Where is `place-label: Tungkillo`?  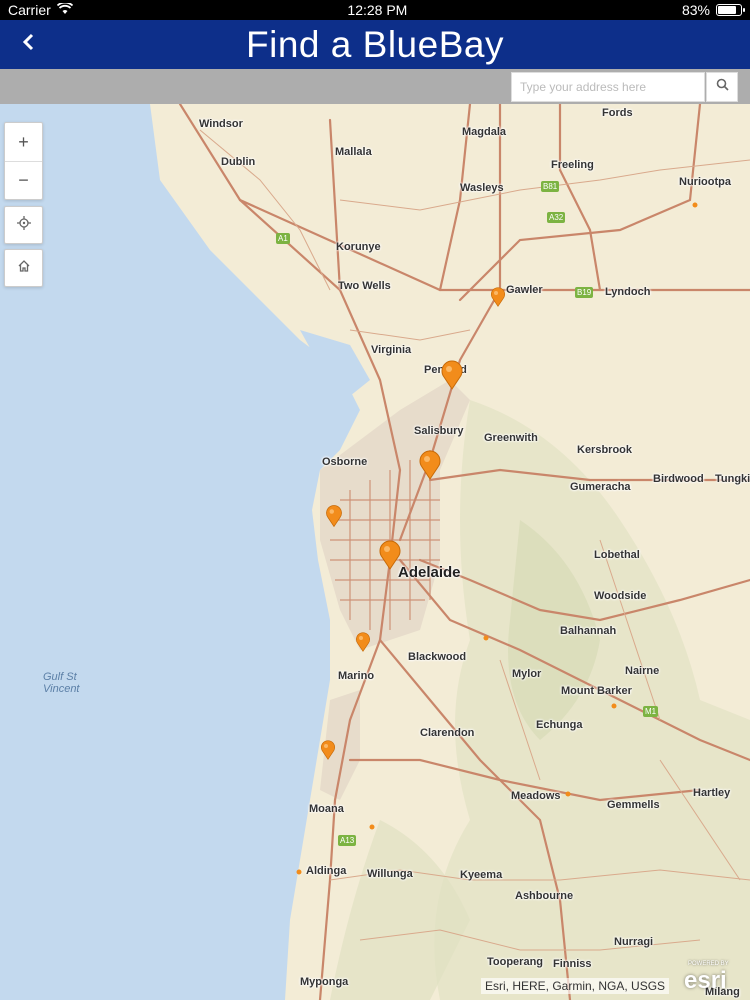
place-label: Tungkillo is located at coordinates (732, 479).